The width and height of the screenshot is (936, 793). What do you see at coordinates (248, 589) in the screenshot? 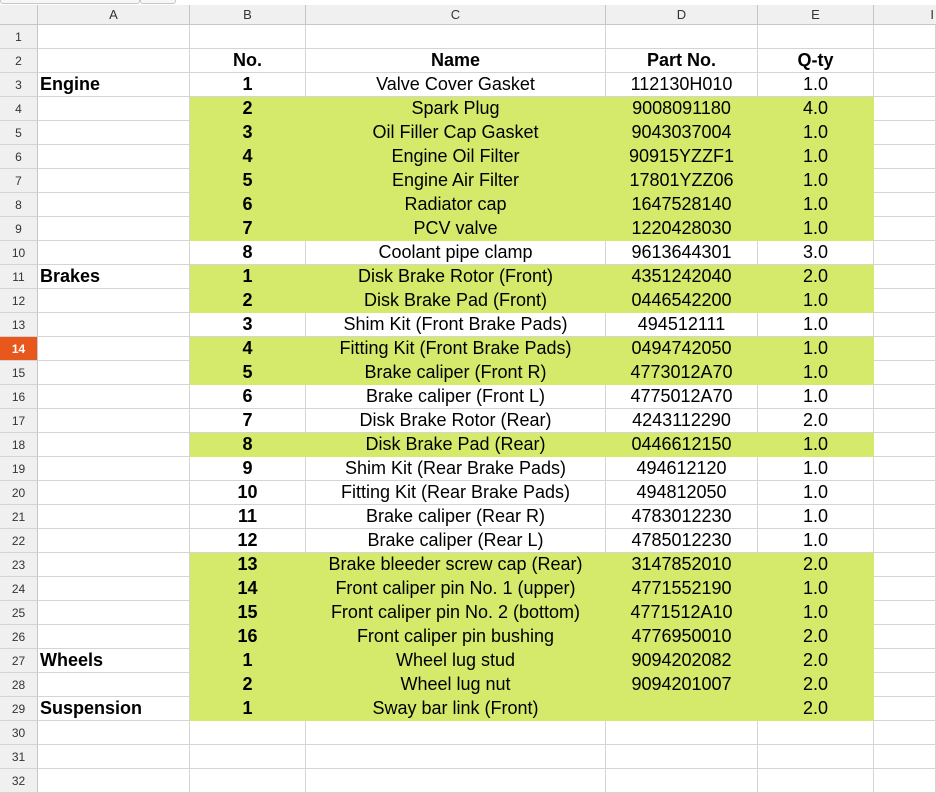
I see `cell-number: 14` at bounding box center [248, 589].